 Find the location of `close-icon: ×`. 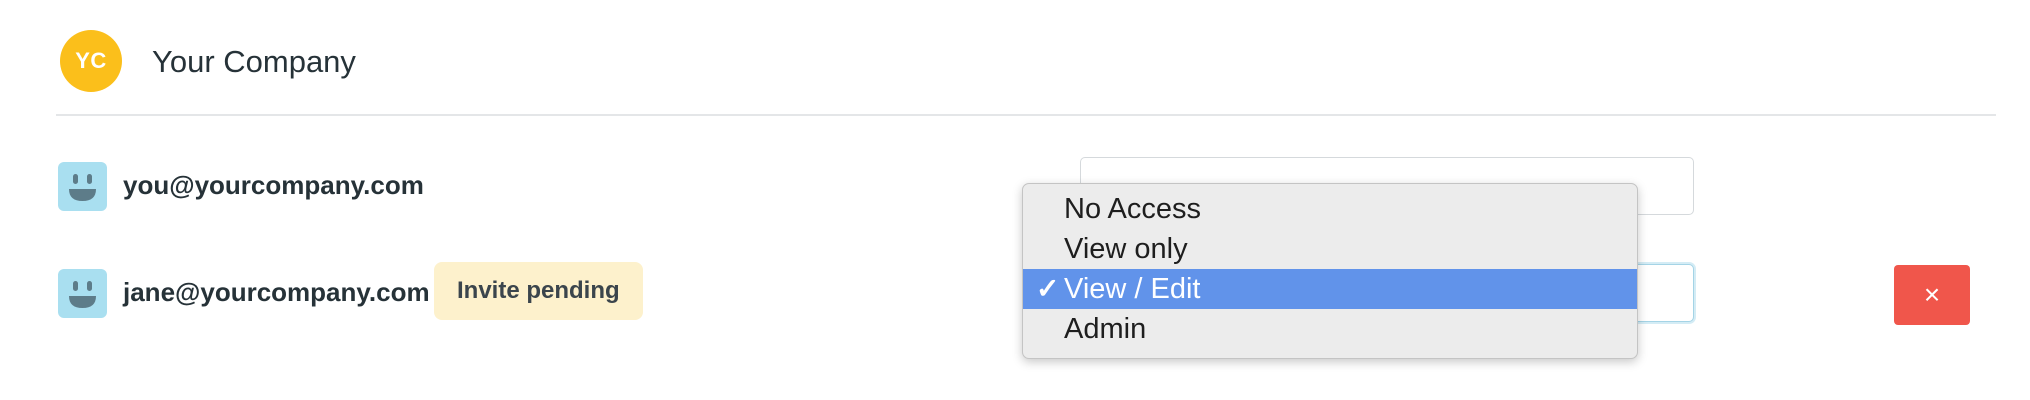

close-icon: × is located at coordinates (1932, 294).